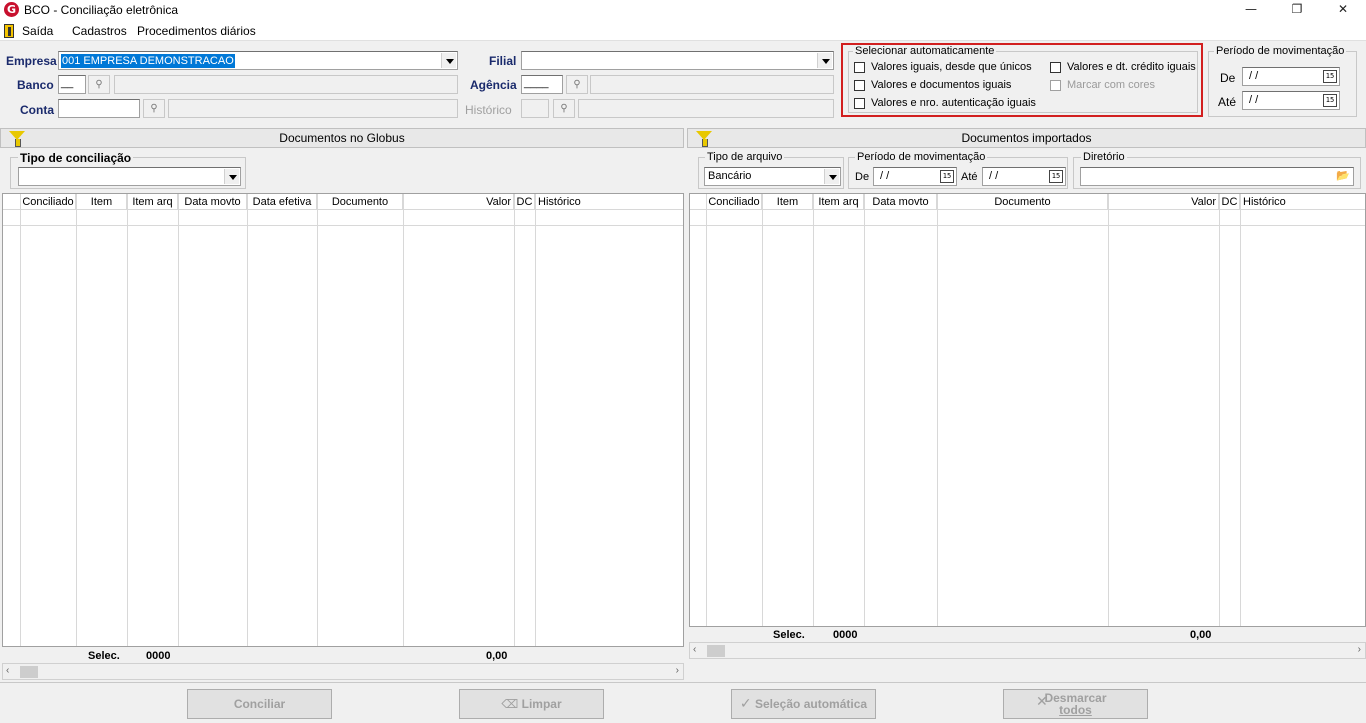  I want to click on left-horizontal-scrollbar: ‹ ›, so click(343, 671).